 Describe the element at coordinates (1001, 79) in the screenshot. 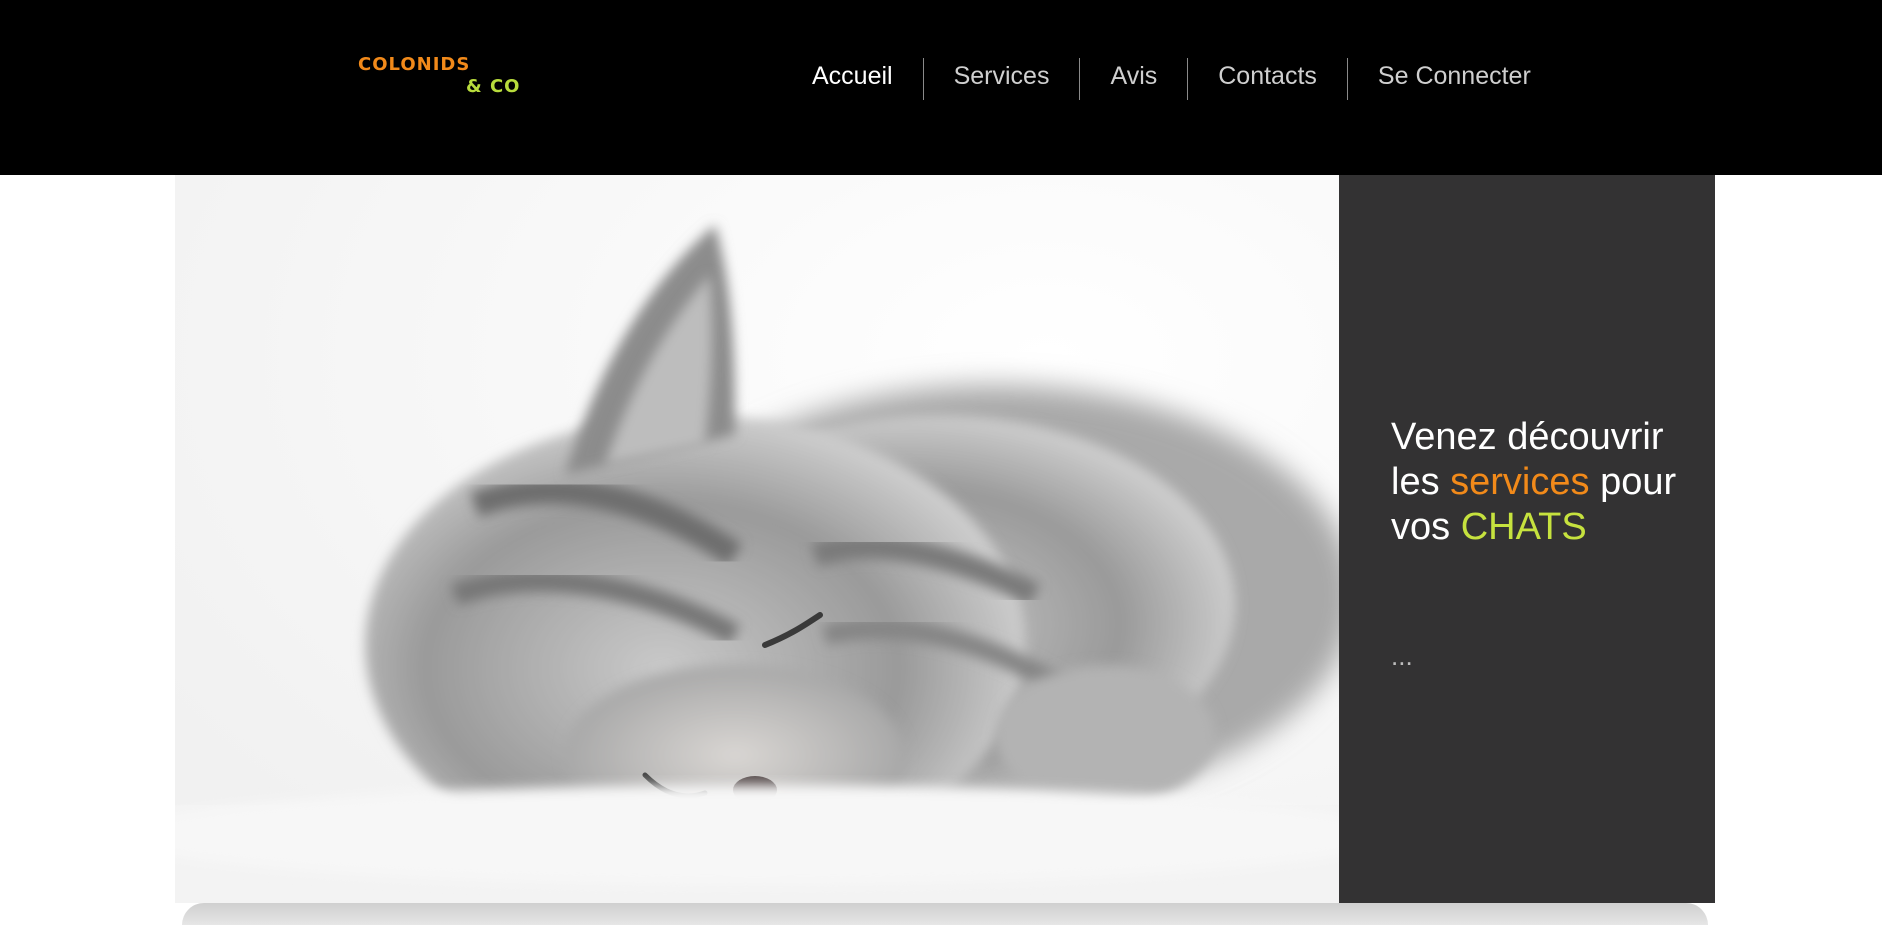

I see `nav-item-services: Services` at that location.